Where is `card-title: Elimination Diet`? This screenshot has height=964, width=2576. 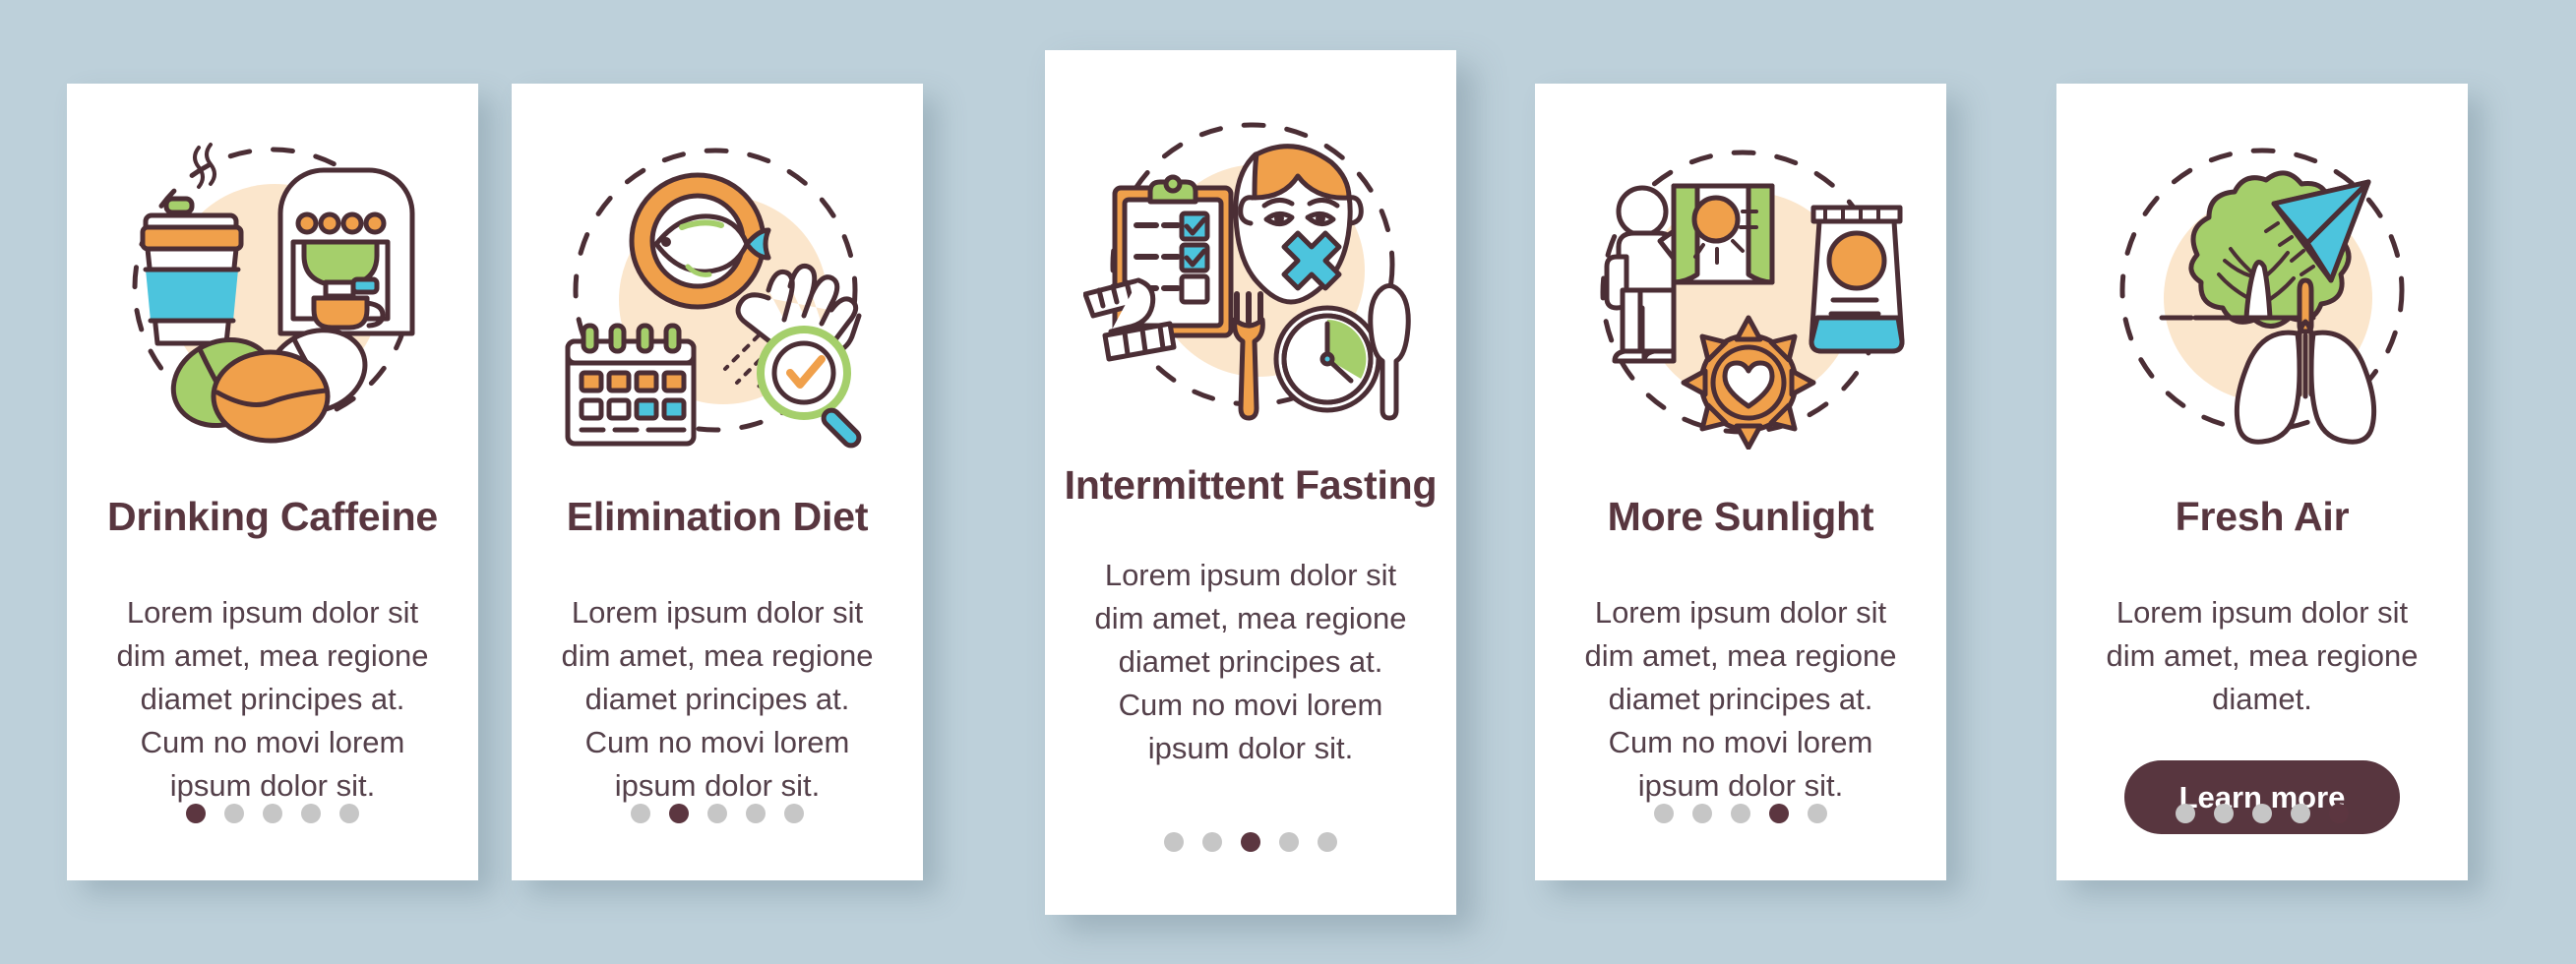 card-title: Elimination Diet is located at coordinates (717, 516).